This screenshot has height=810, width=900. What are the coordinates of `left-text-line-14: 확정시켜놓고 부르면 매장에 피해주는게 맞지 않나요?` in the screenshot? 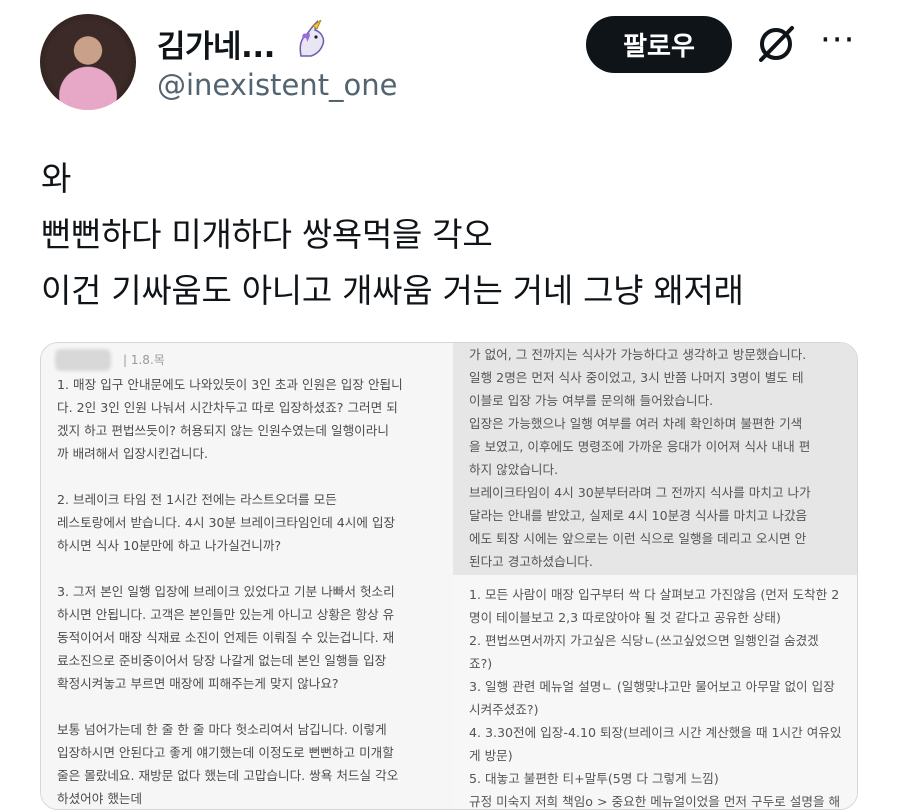 It's located at (198, 683).